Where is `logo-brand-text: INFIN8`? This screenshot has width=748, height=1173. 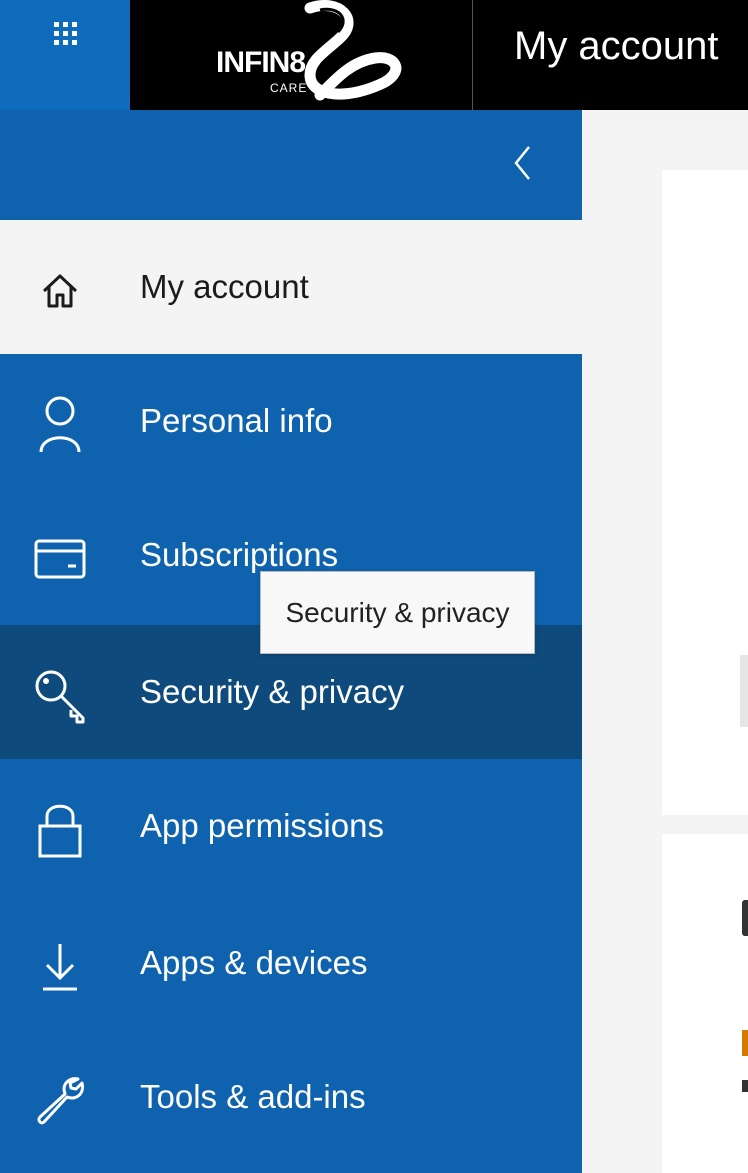
logo-brand-text: INFIN8 is located at coordinates (260, 62).